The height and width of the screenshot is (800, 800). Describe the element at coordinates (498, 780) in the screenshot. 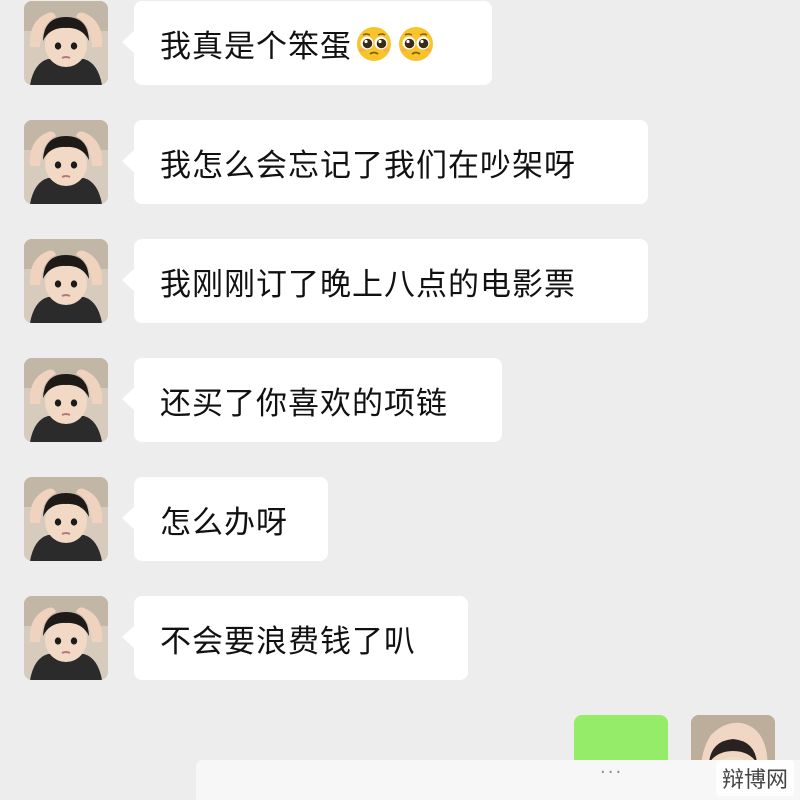

I see `composer-bar` at that location.